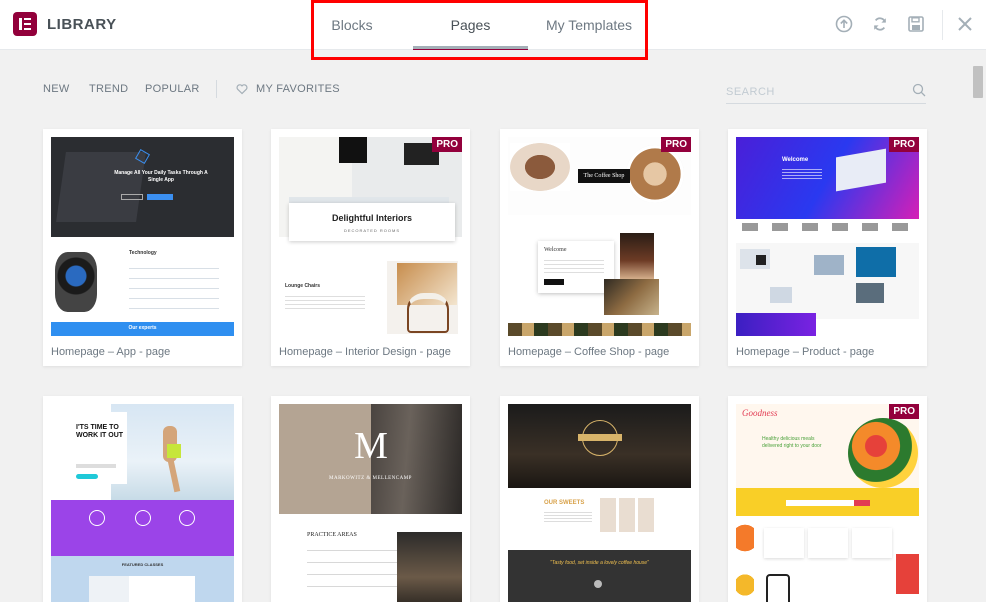  What do you see at coordinates (365, 352) in the screenshot?
I see `template-title: Homepage – Interior Design - page` at bounding box center [365, 352].